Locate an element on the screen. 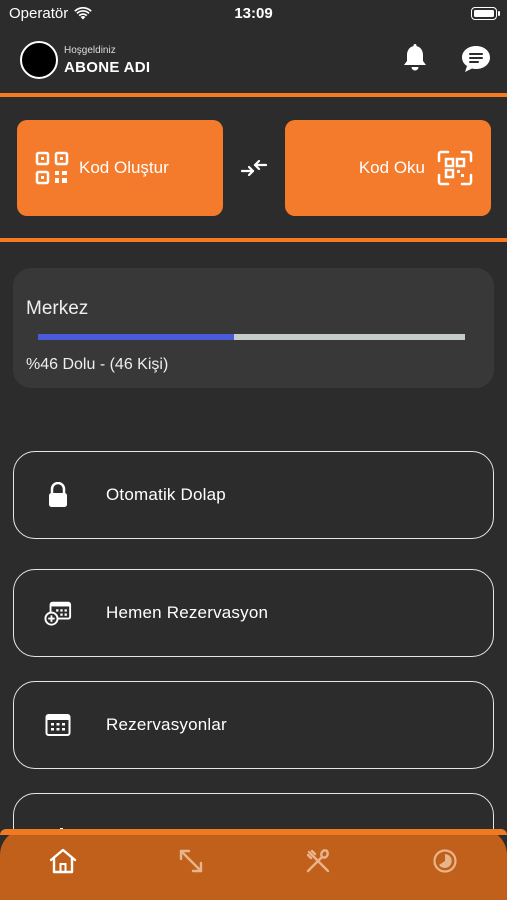 The width and height of the screenshot is (507, 900). fork-knife-icon is located at coordinates (318, 861).